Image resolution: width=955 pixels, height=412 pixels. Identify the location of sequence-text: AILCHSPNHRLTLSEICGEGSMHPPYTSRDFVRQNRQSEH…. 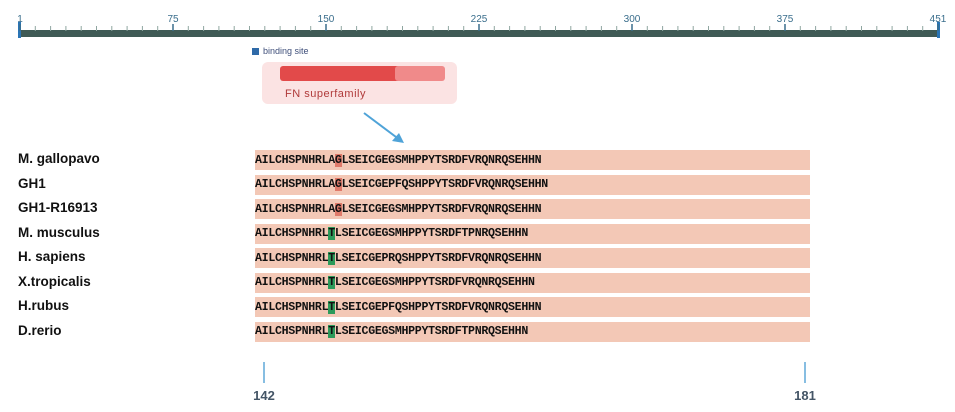
(395, 282).